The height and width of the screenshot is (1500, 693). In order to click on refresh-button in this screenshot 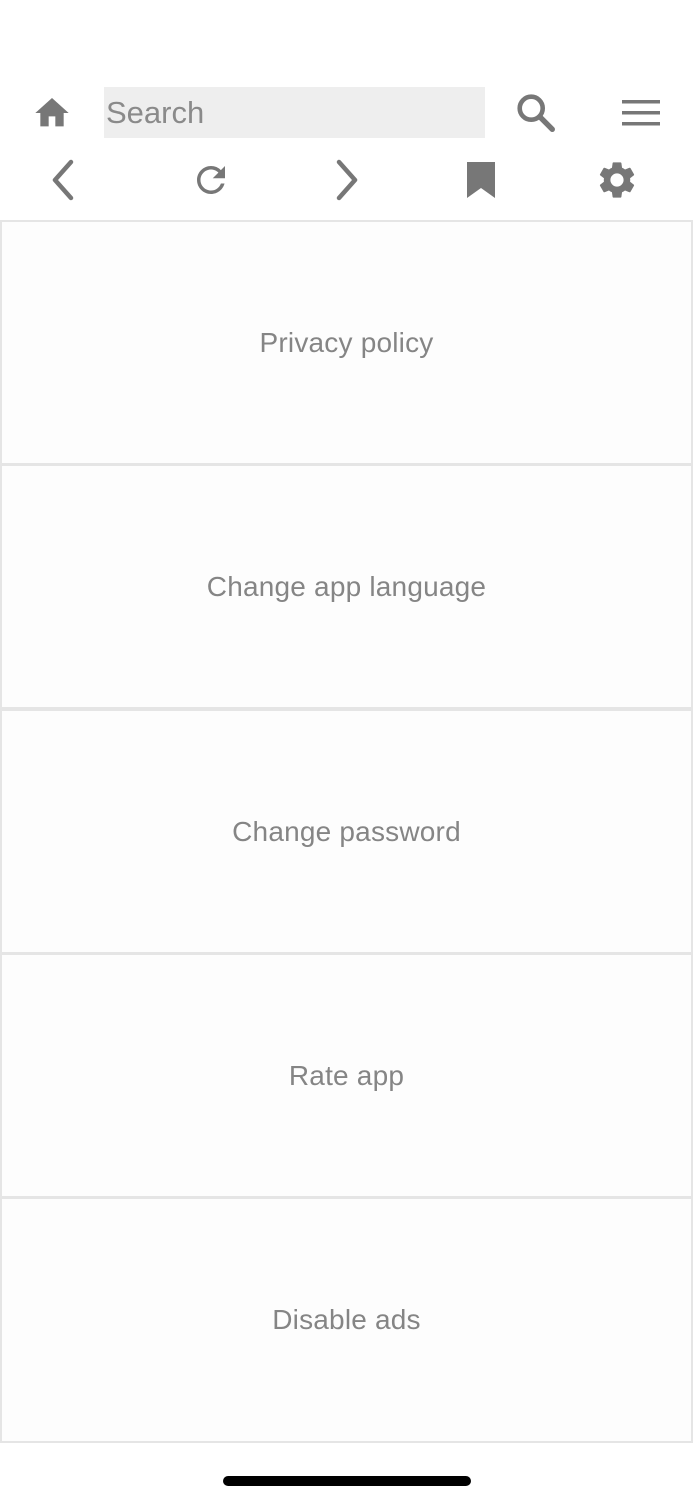, I will do `click(211, 180)`.